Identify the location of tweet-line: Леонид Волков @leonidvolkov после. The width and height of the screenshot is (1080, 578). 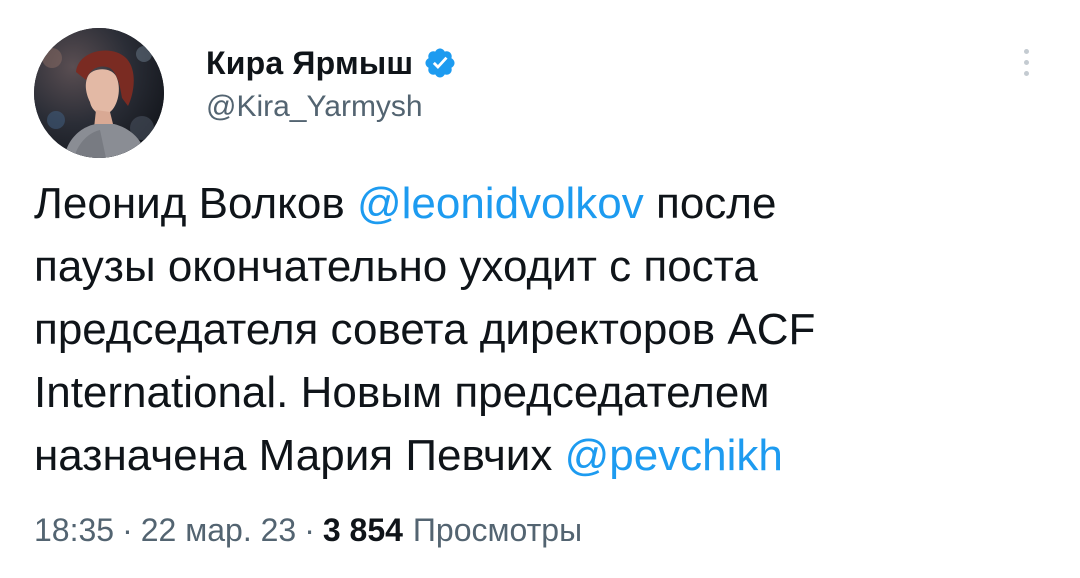
(539, 203).